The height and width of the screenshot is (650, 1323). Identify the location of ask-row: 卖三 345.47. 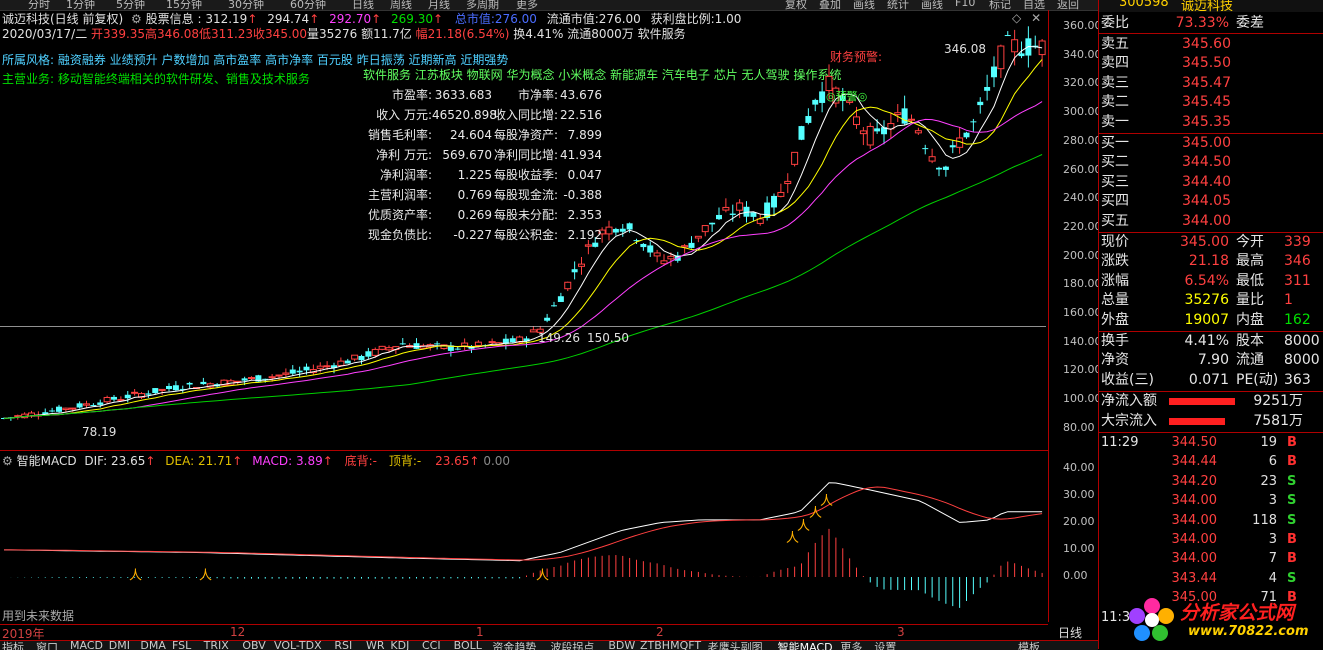
(1211, 83).